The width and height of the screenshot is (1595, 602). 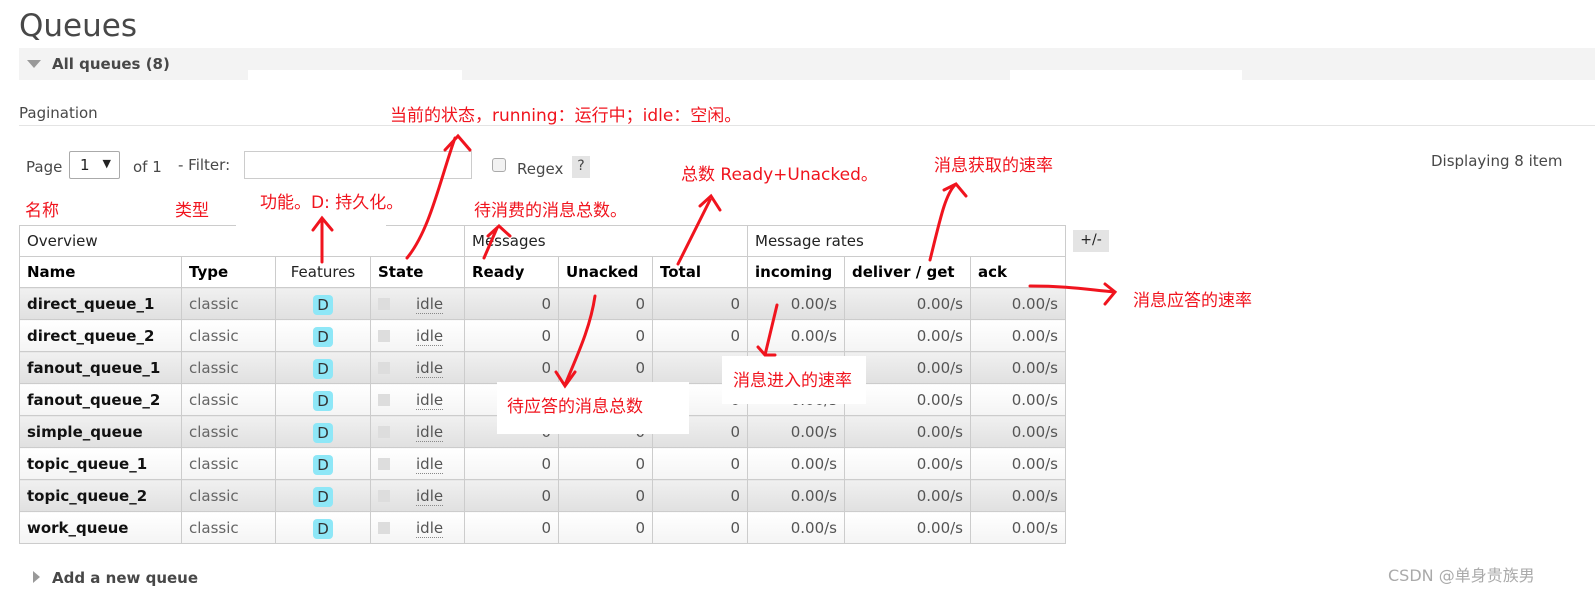 What do you see at coordinates (100, 335) in the screenshot?
I see `queue-name-link: direct_queue_2` at bounding box center [100, 335].